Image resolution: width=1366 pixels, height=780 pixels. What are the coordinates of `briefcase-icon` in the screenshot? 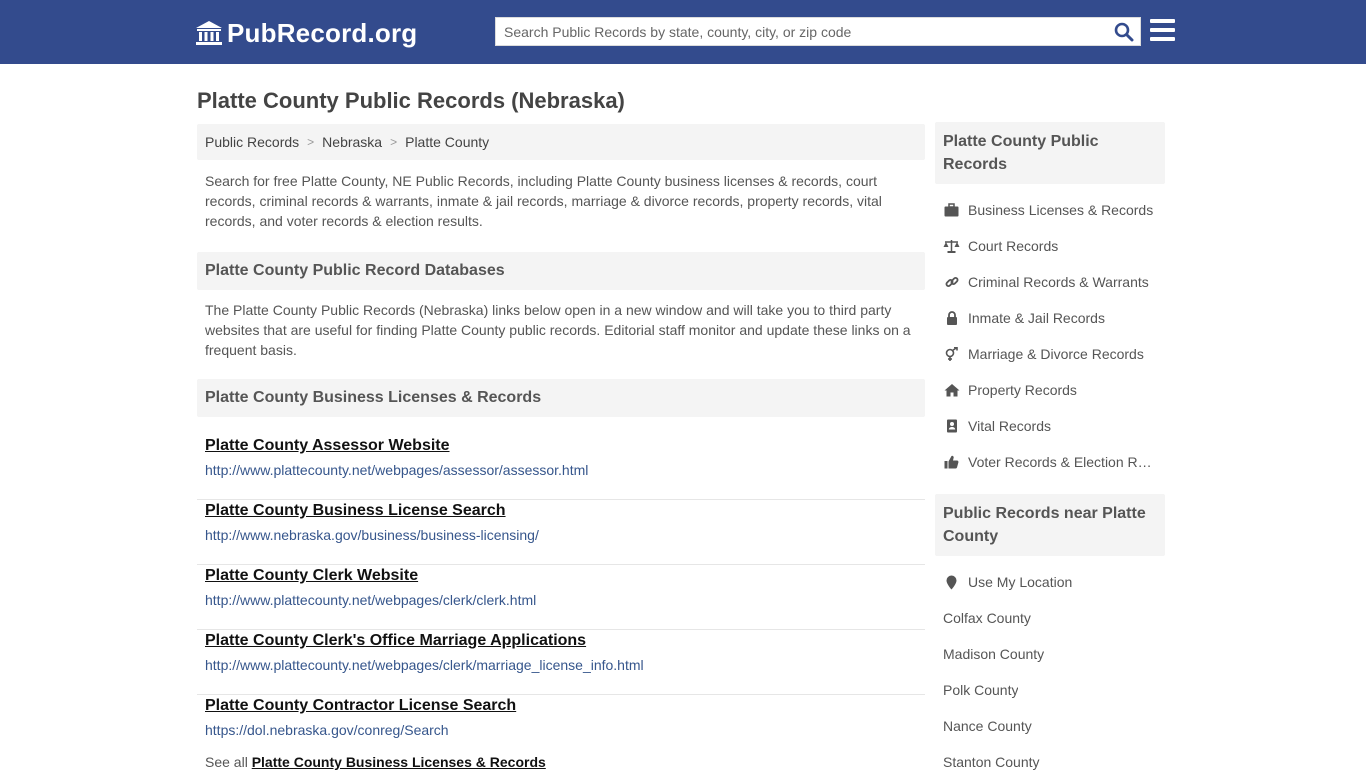 It's located at (951, 210).